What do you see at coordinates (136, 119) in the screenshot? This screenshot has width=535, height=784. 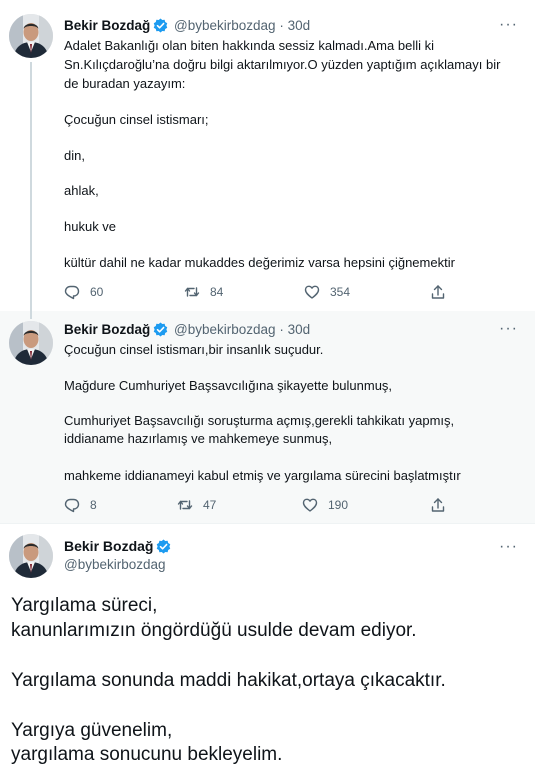 I see `tweet-line: Çocuğun cinsel istismarı;` at bounding box center [136, 119].